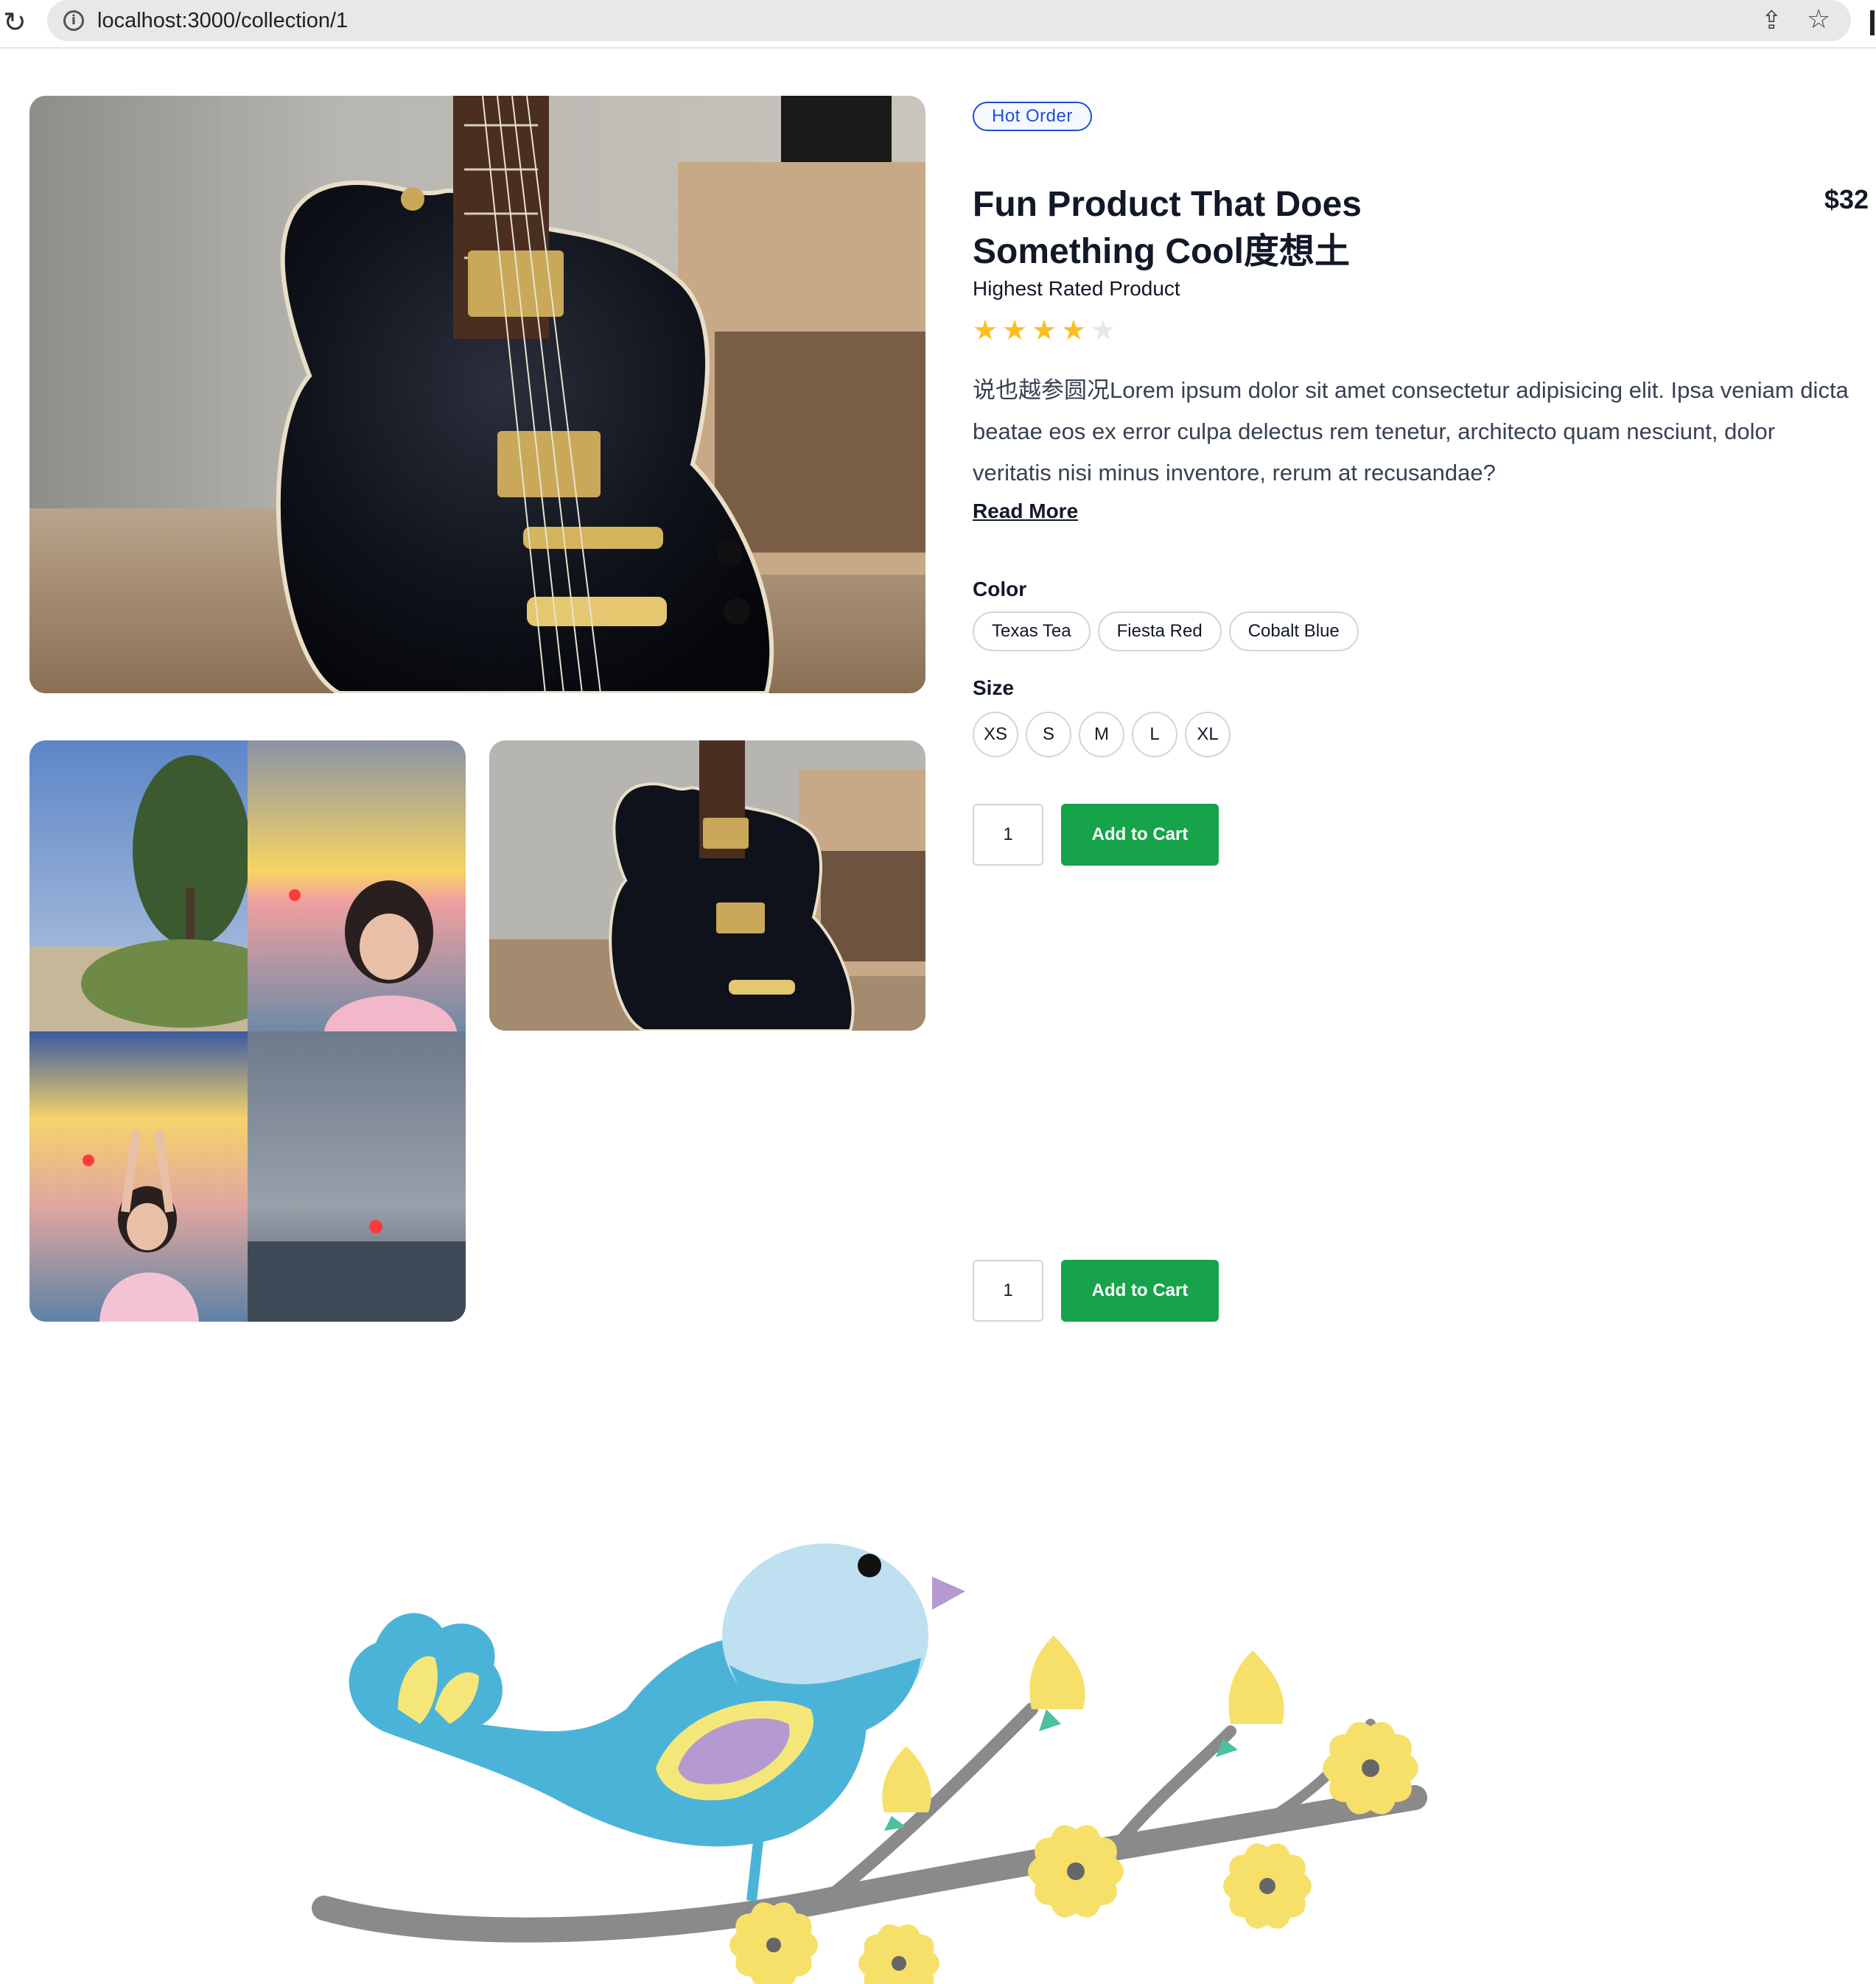 The height and width of the screenshot is (1984, 1876). Describe the element at coordinates (1032, 631) in the screenshot. I see `color-option-texas-tea: Texas Tea` at that location.